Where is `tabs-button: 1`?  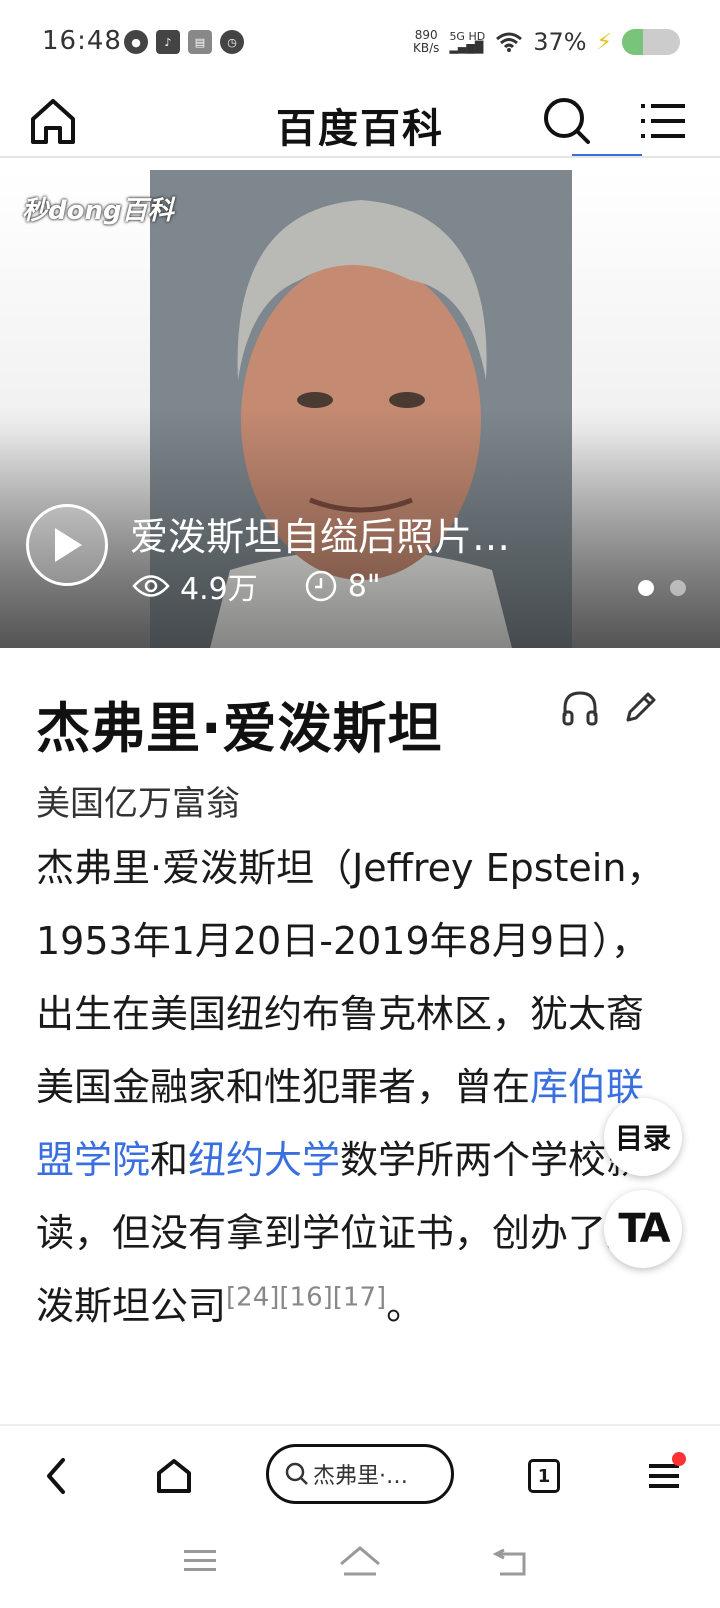 tabs-button: 1 is located at coordinates (544, 1476).